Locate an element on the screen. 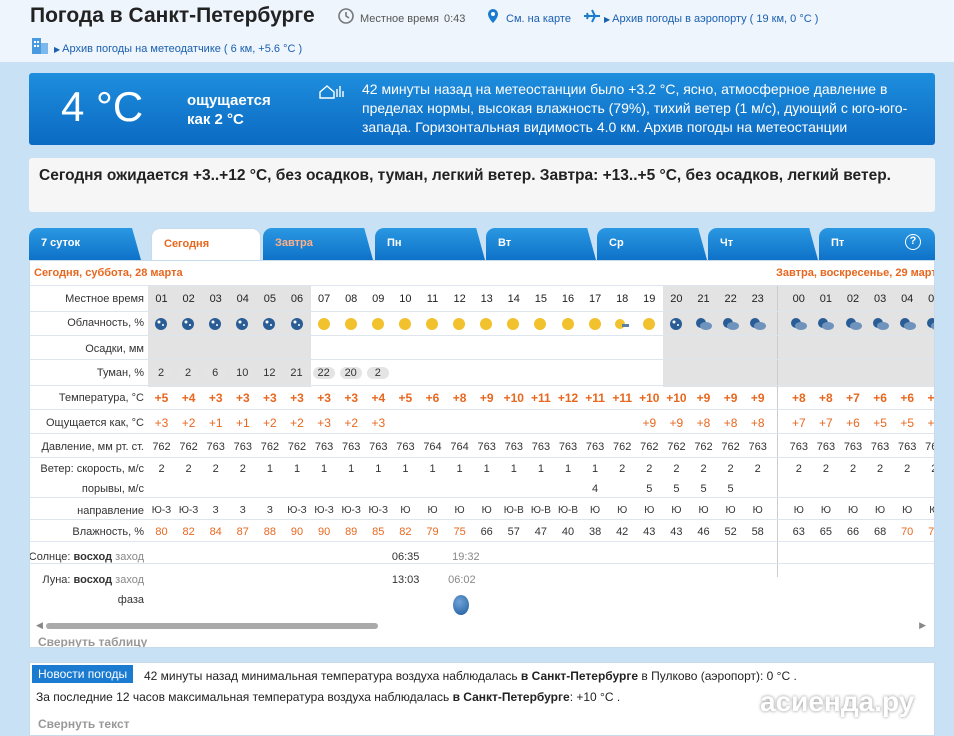 The image size is (954, 736). fog-cell: 22 is located at coordinates (323, 373).